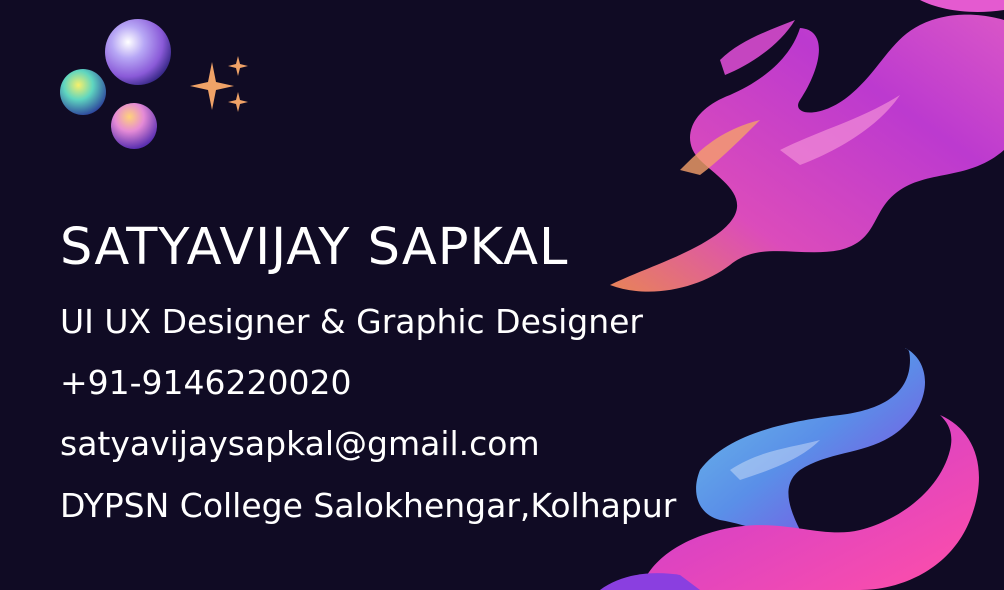  What do you see at coordinates (300, 443) in the screenshot?
I see `email-address: satyavijaysapkal@gmail.com` at bounding box center [300, 443].